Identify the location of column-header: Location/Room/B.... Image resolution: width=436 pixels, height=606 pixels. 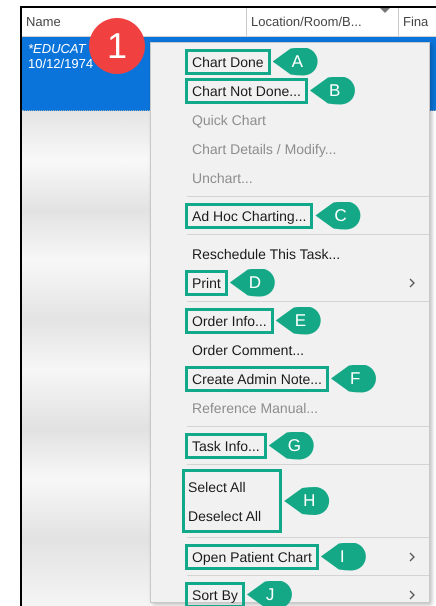
(323, 22).